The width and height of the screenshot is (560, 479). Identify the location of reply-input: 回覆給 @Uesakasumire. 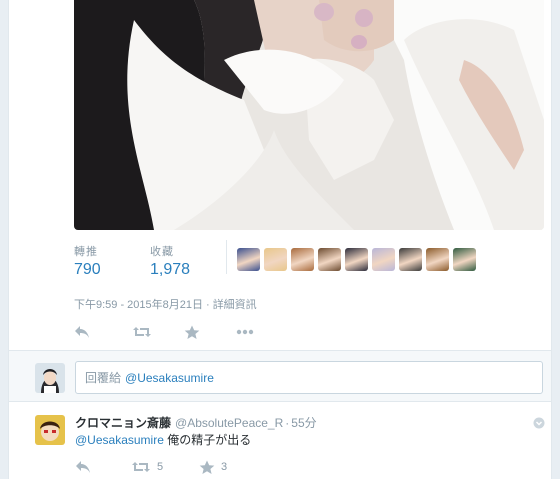
(309, 377).